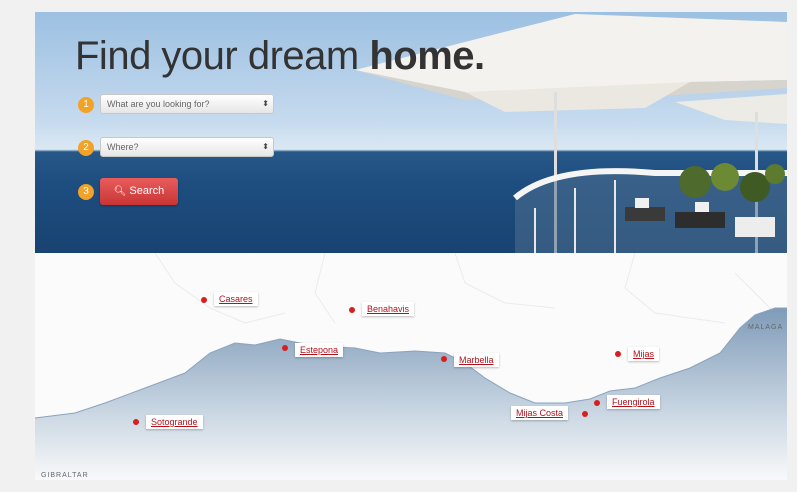  I want to click on search-button-label: Search, so click(147, 191).